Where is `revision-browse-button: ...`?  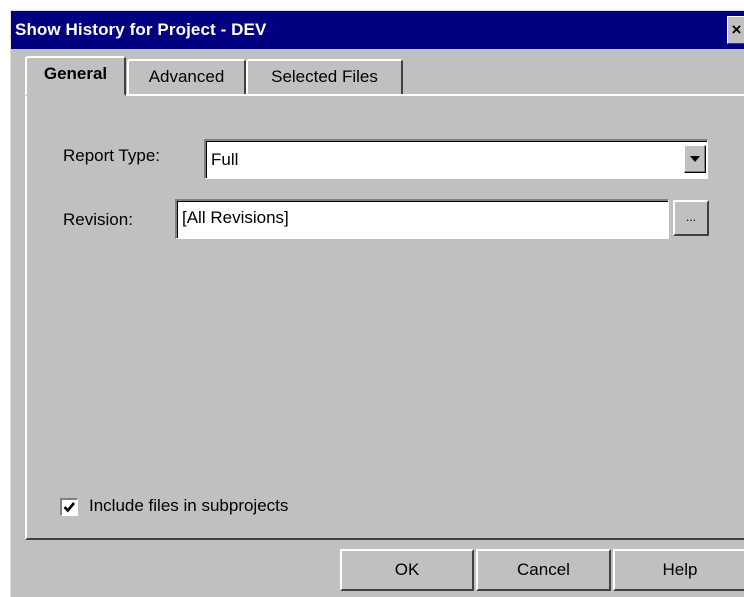
revision-browse-button: ... is located at coordinates (691, 218).